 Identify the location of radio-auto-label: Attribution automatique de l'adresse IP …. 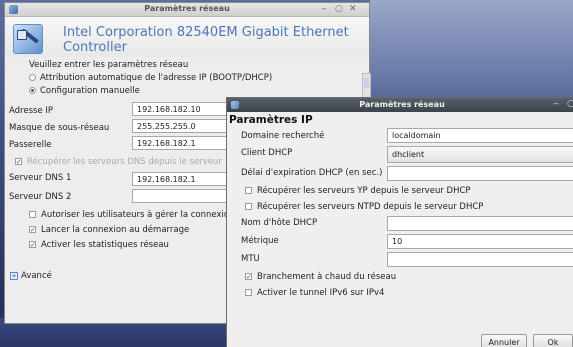
(156, 78).